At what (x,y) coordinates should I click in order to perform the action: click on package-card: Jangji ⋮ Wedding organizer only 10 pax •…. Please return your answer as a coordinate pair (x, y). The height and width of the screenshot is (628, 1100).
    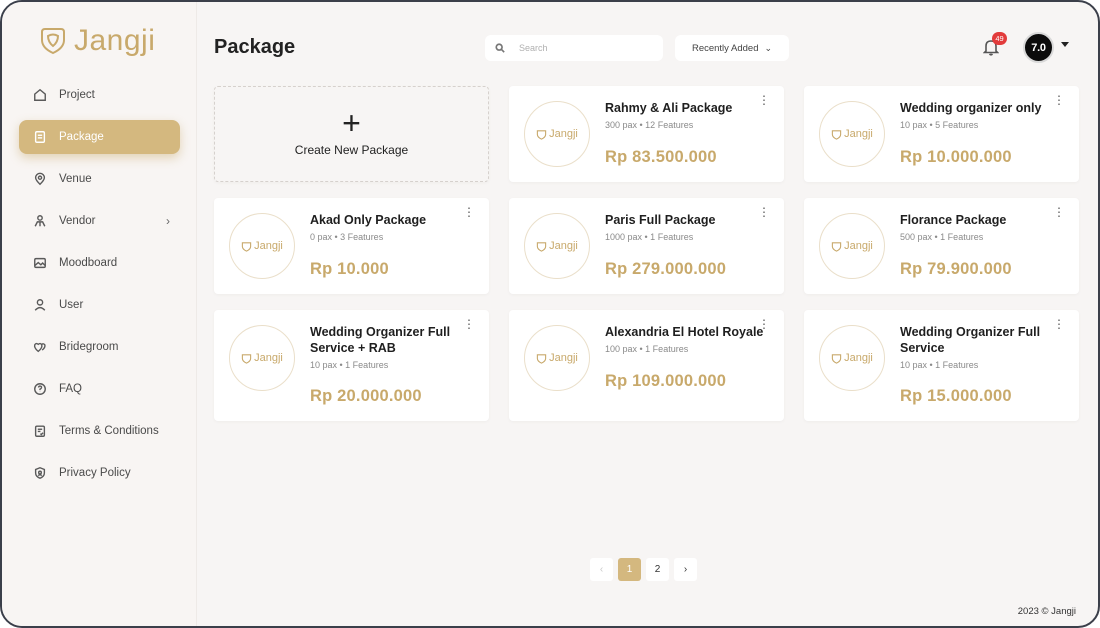
    Looking at the image, I should click on (941, 134).